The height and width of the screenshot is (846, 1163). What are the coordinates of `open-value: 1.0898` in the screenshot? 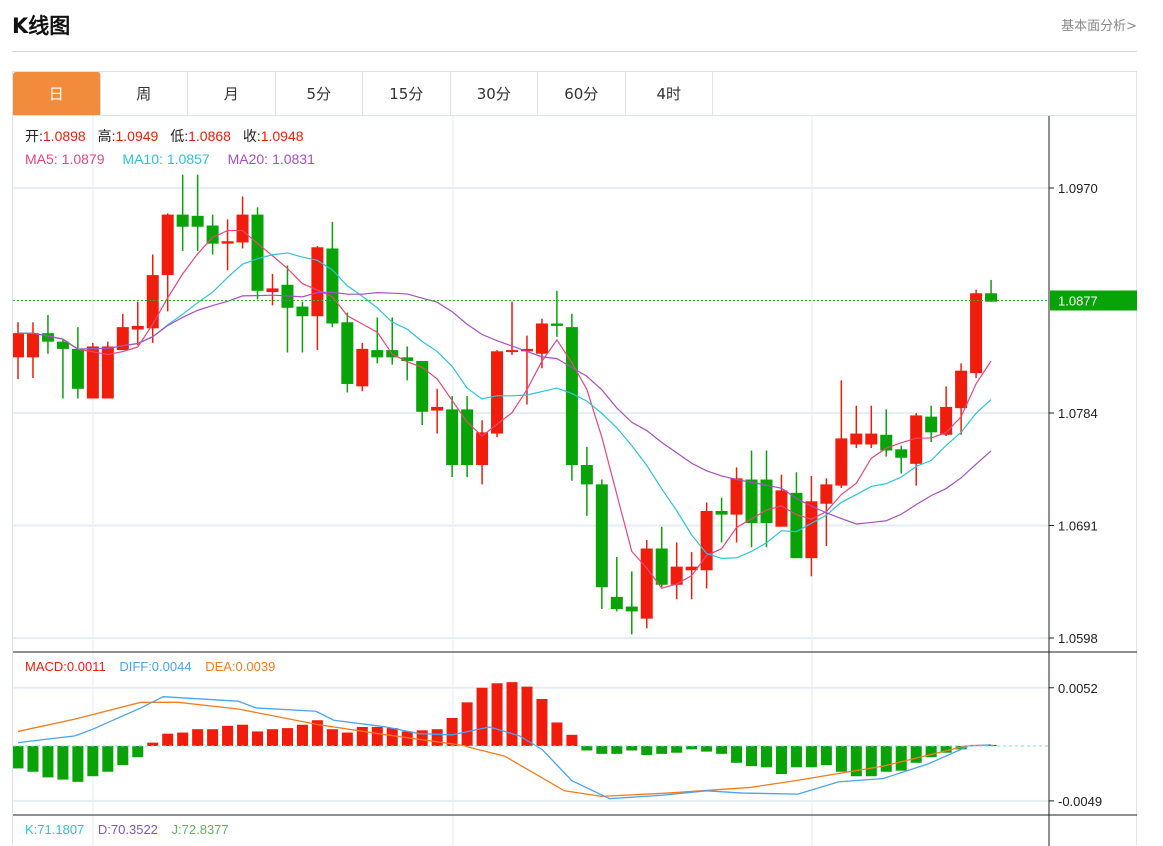 It's located at (64, 136).